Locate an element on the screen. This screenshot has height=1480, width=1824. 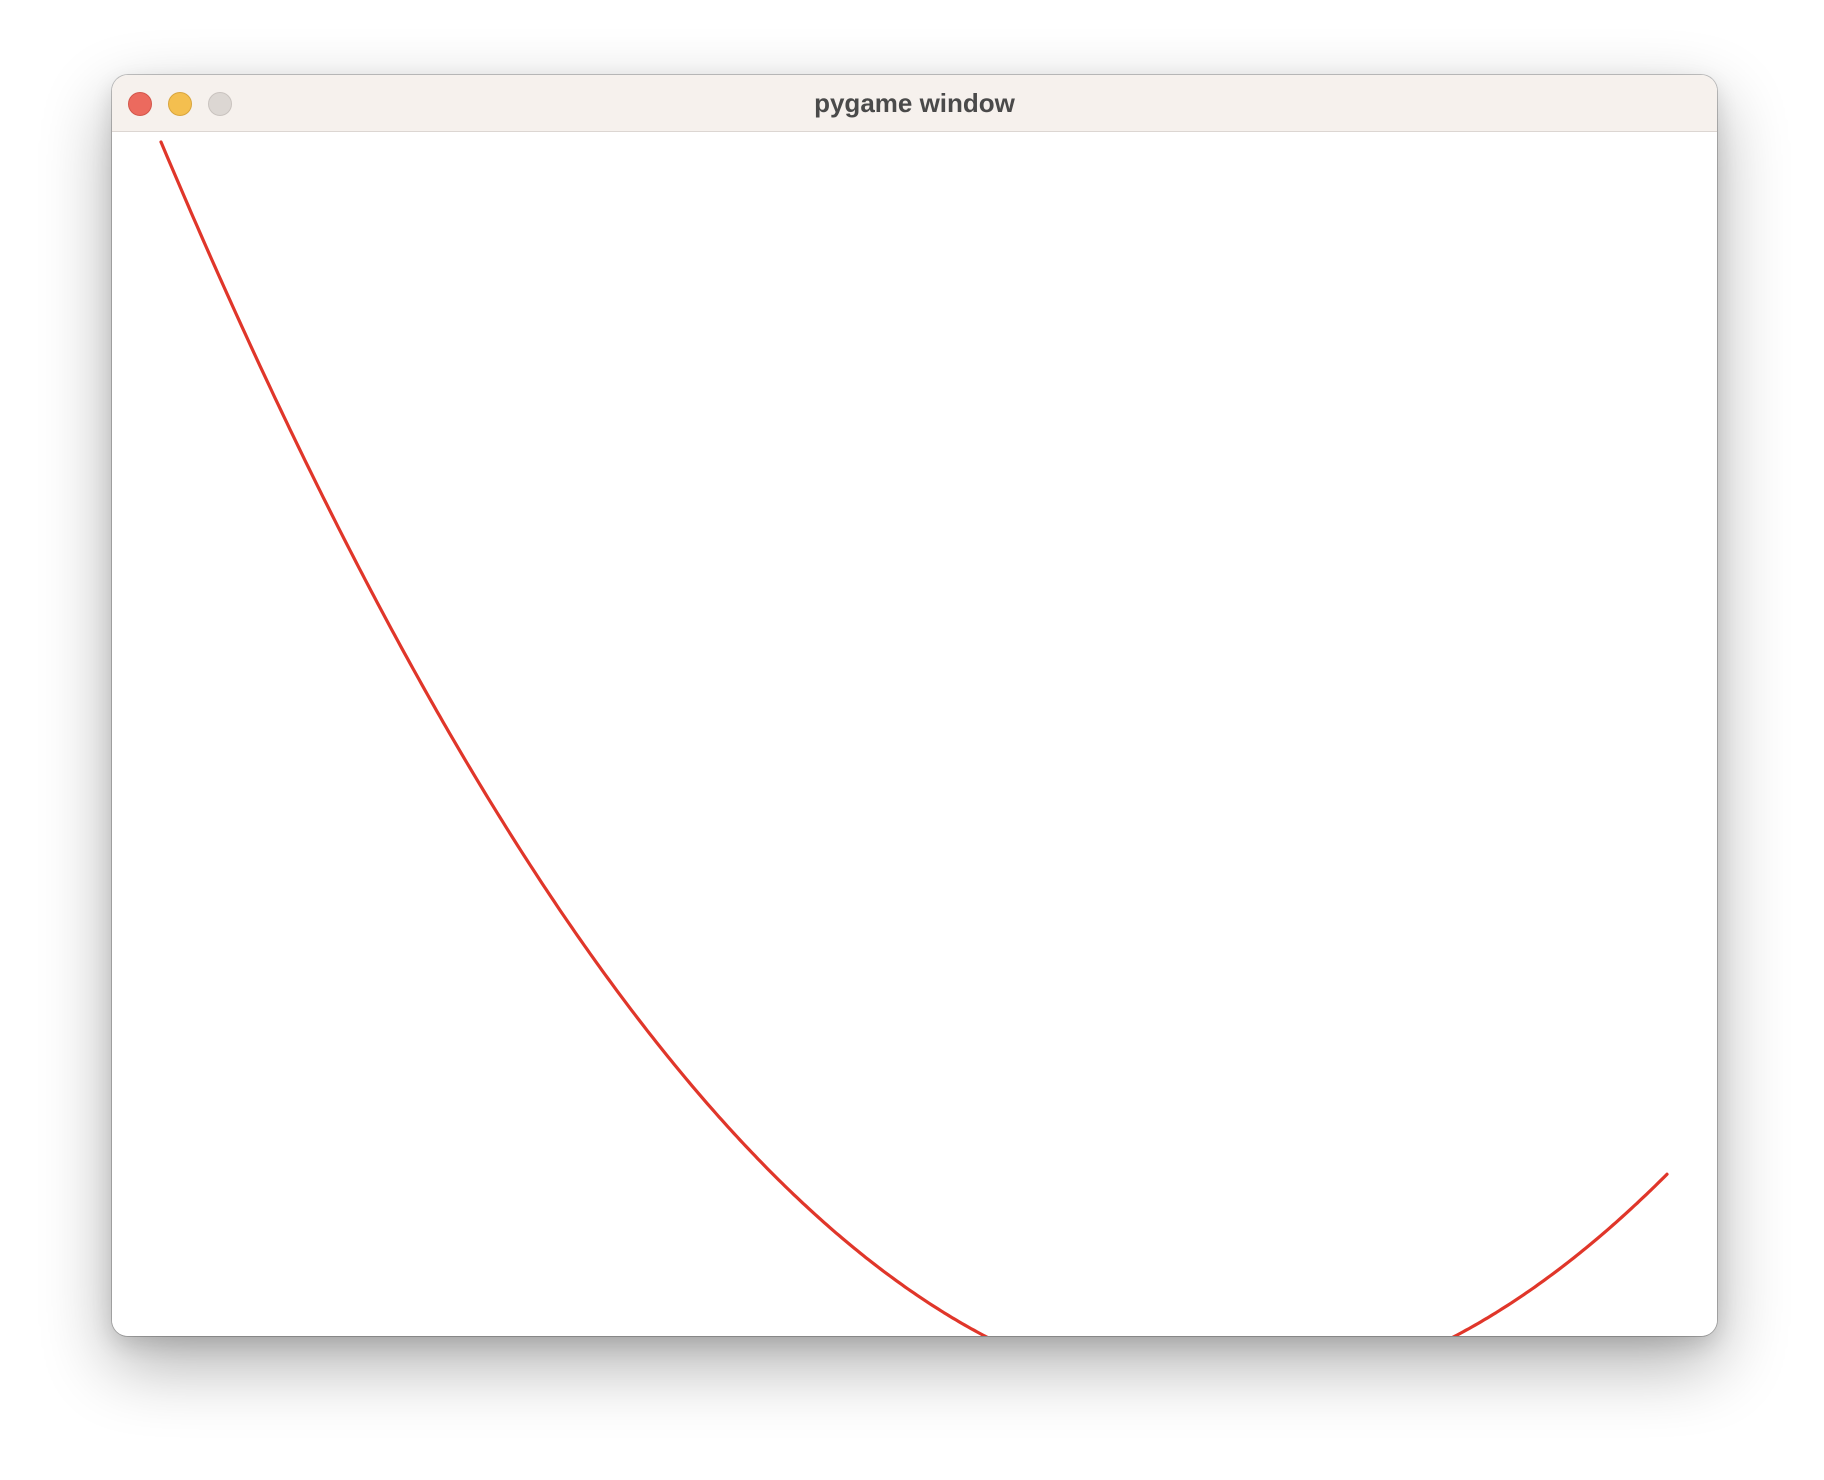
title-bar: pygame window is located at coordinates (914, 103).